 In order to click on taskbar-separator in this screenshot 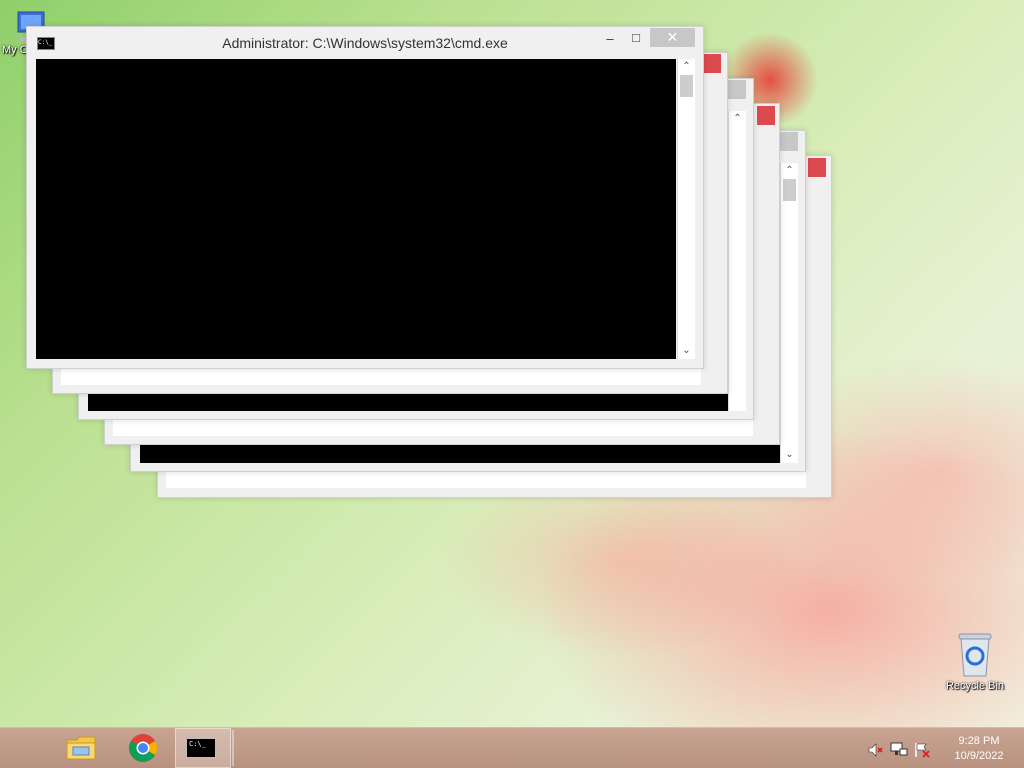, I will do `click(233, 748)`.